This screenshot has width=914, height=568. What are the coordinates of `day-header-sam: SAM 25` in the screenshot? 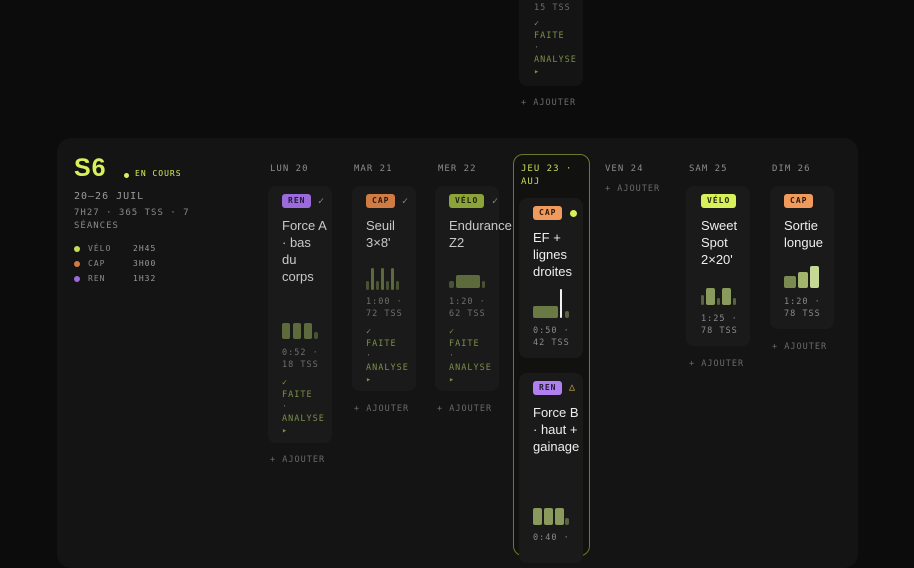 It's located at (708, 169).